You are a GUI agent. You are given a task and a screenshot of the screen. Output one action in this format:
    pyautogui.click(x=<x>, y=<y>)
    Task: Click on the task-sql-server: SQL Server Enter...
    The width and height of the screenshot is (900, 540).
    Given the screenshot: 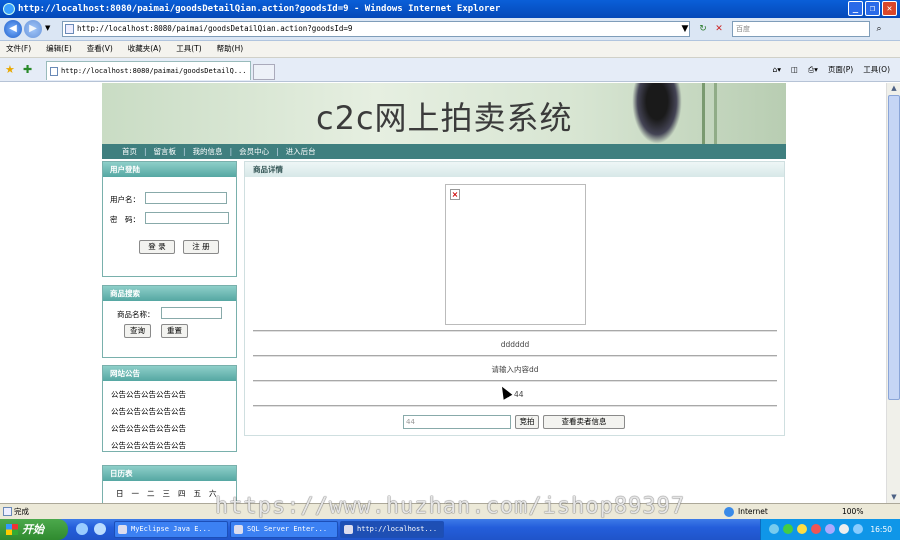 What is the action you would take?
    pyautogui.click(x=284, y=529)
    